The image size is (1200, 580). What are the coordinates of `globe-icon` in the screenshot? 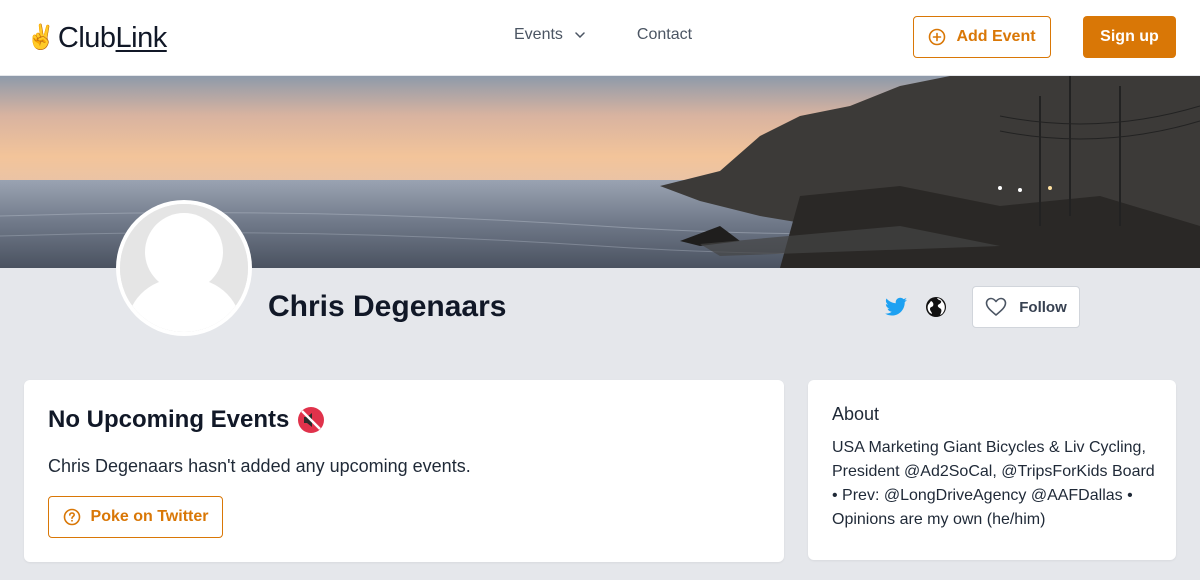 It's located at (936, 307).